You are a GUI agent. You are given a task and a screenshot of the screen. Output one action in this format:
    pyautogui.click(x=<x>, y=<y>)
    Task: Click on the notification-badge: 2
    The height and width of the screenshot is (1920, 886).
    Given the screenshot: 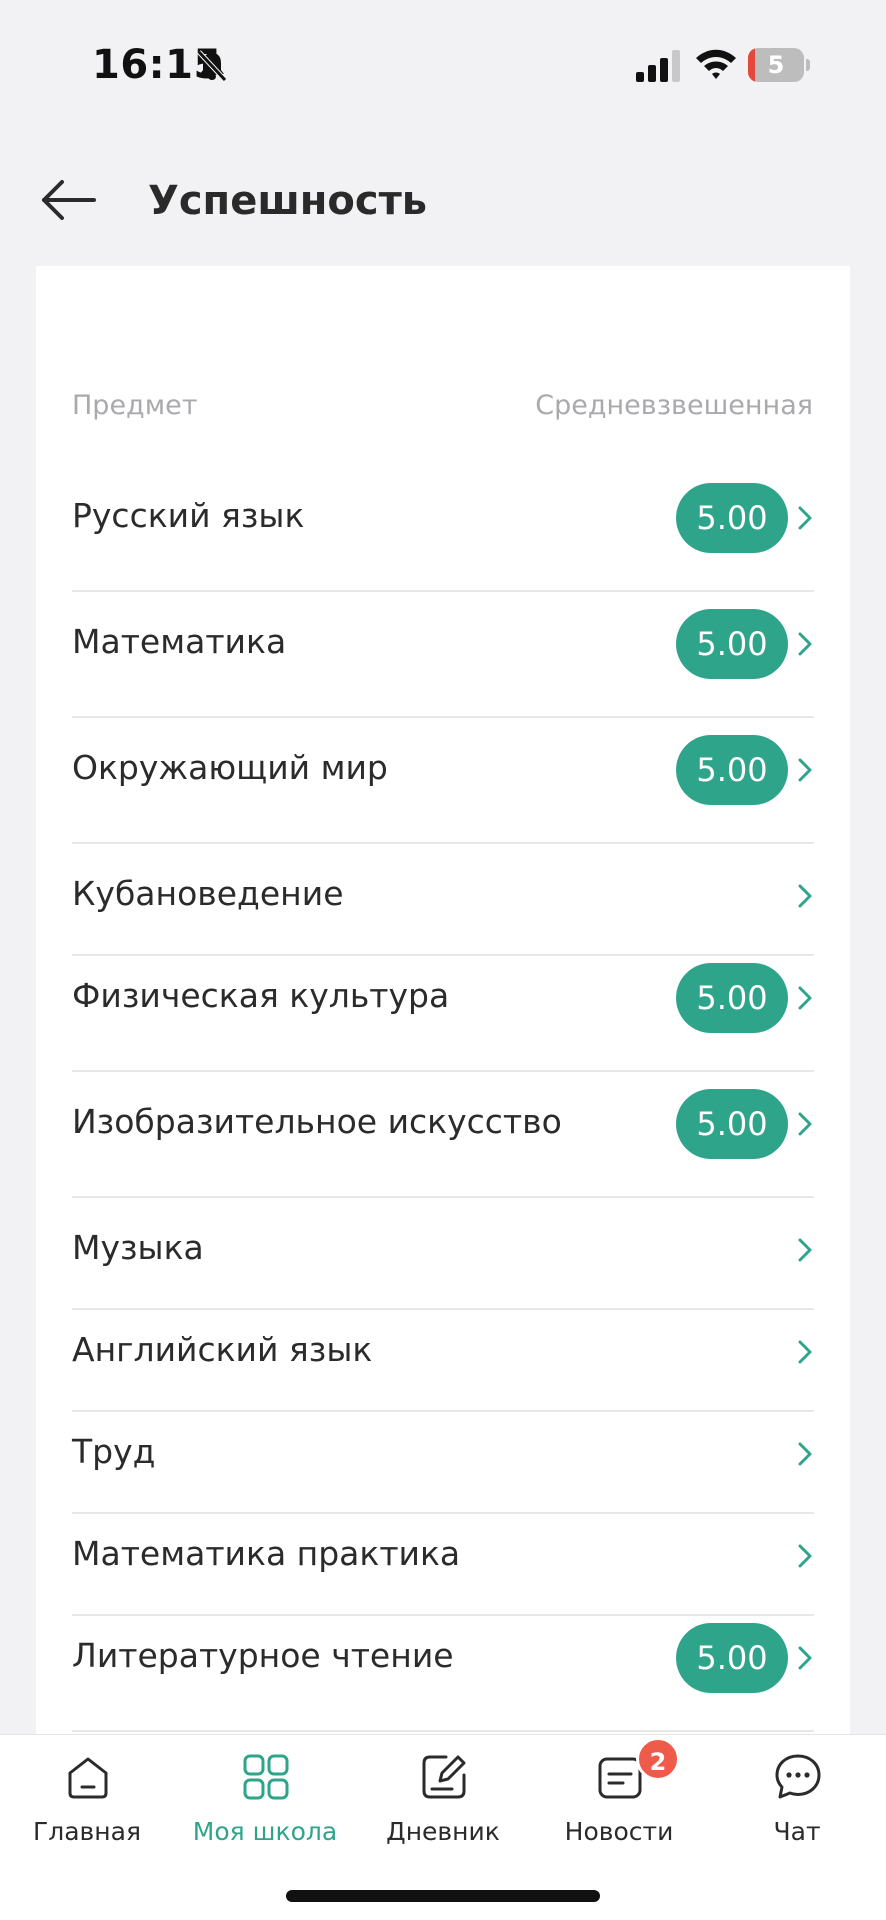 What is the action you would take?
    pyautogui.click(x=658, y=1759)
    